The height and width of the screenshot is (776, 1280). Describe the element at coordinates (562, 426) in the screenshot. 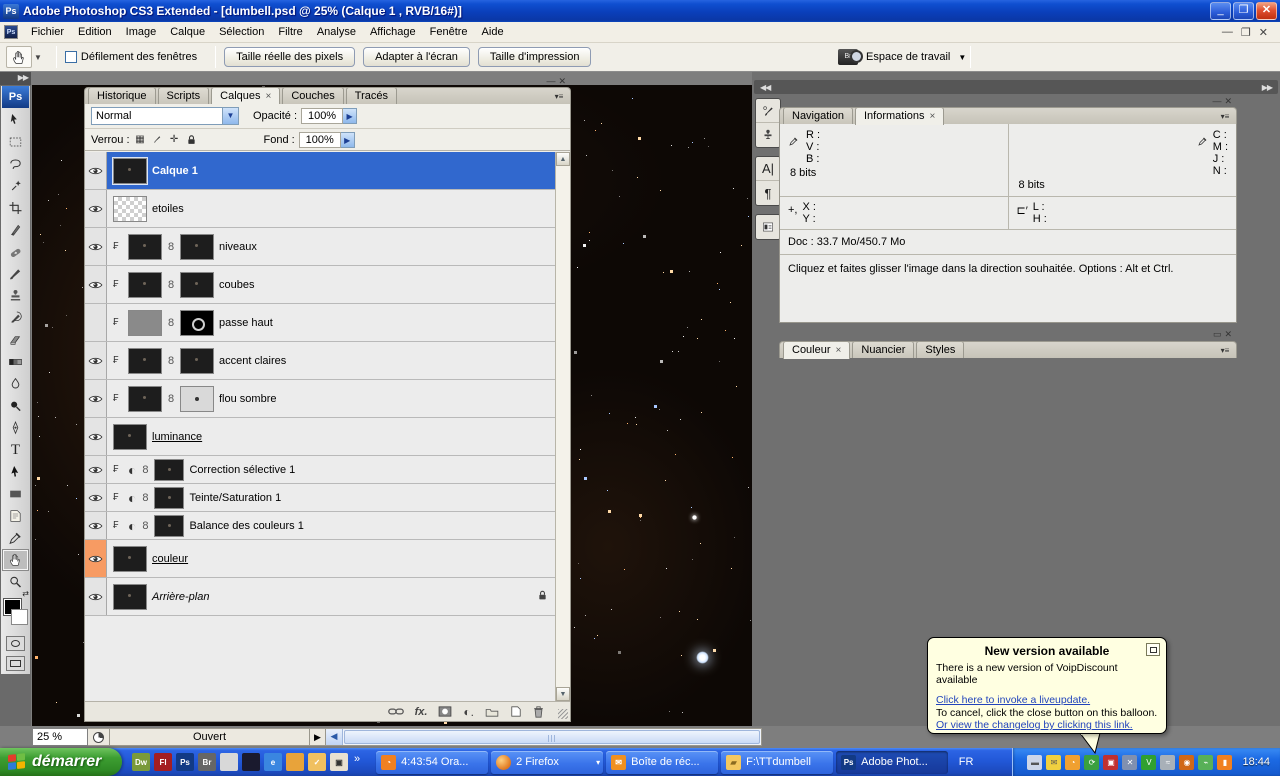

I see `layers-scrollbar: ▲ ▼` at that location.